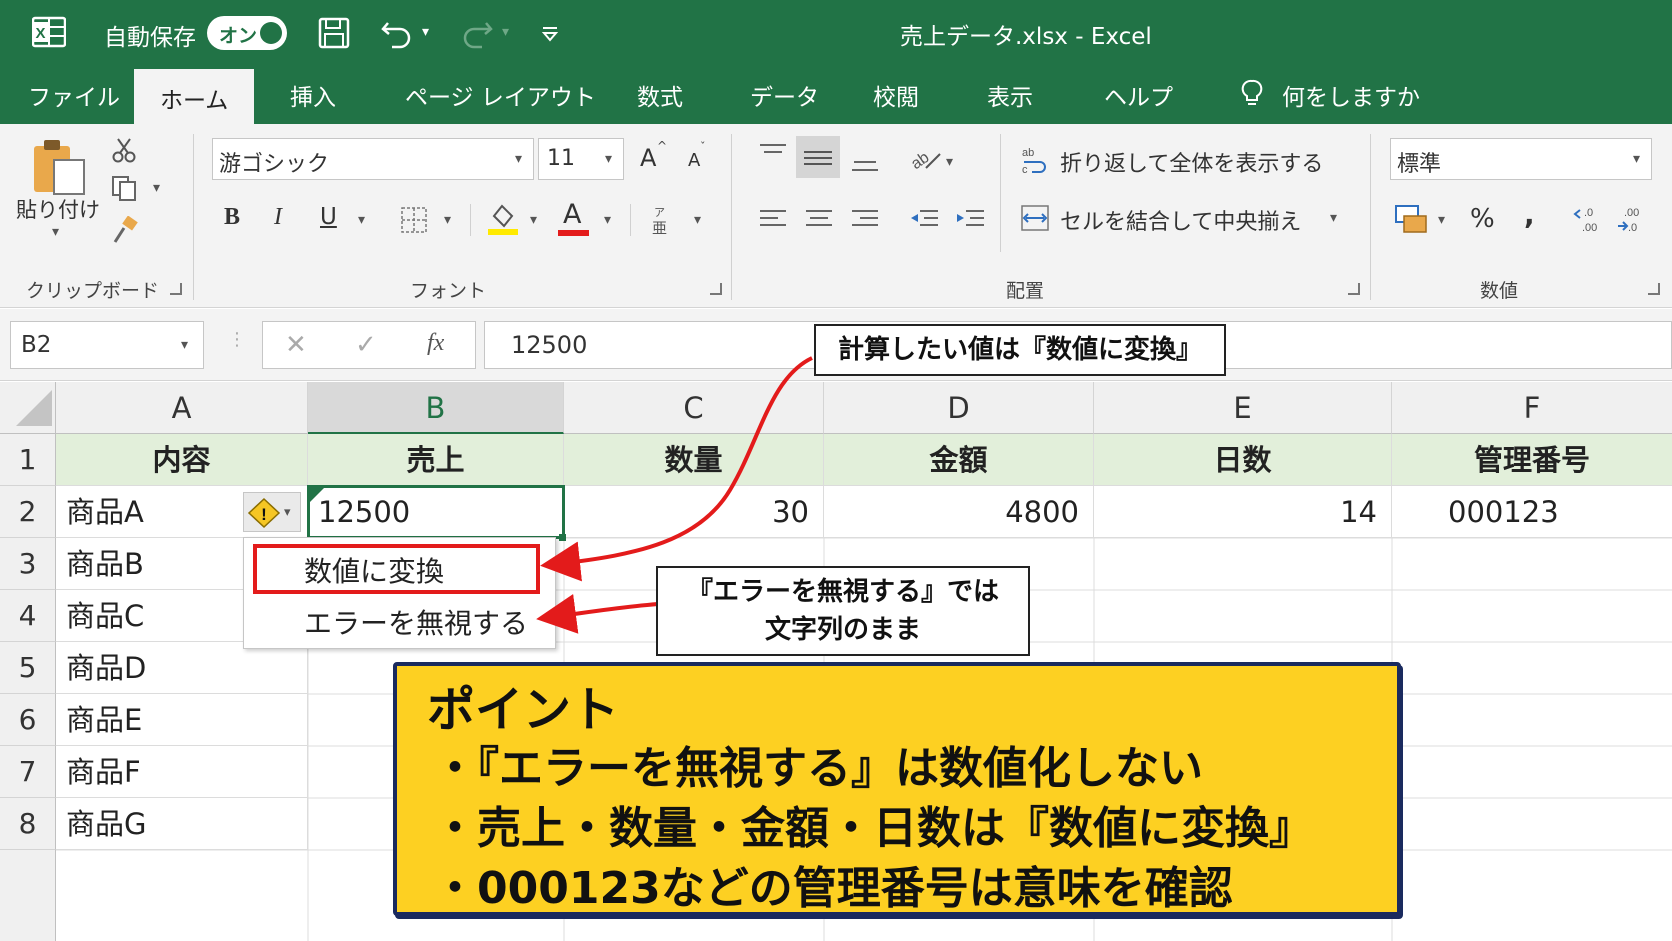 The width and height of the screenshot is (1672, 941). What do you see at coordinates (328, 217) in the screenshot?
I see `underline-button: U` at bounding box center [328, 217].